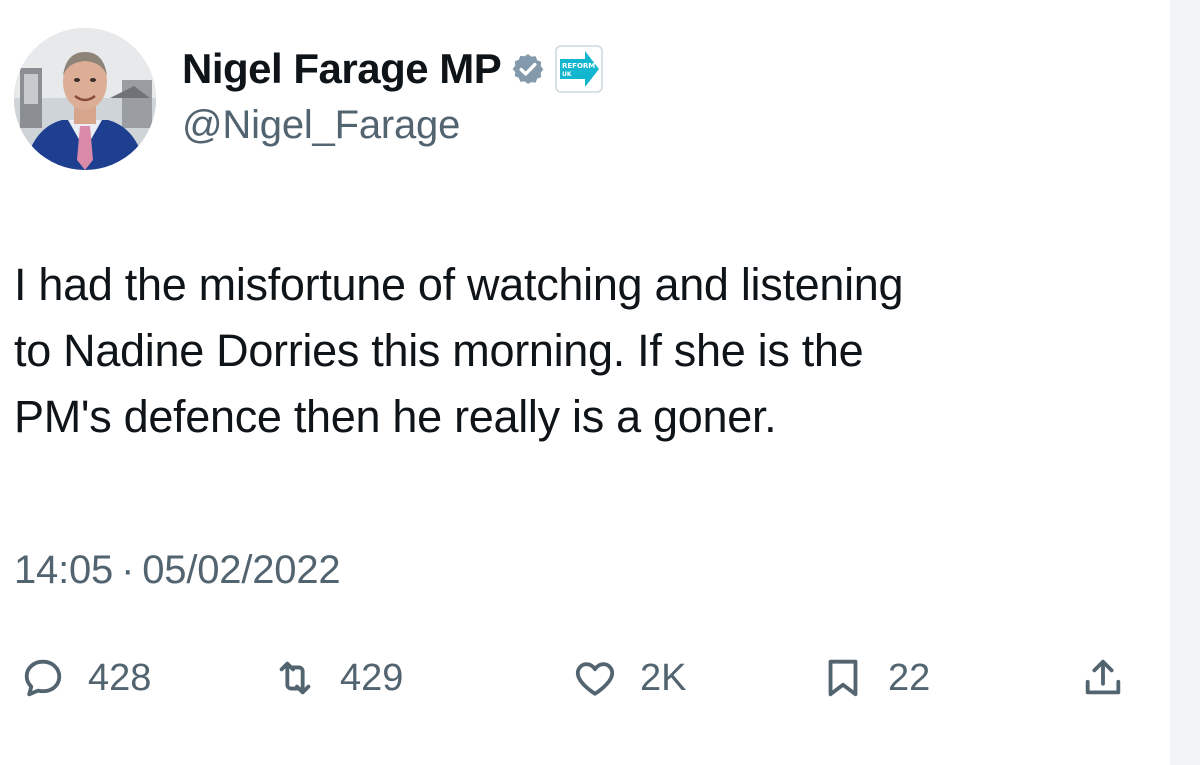  What do you see at coordinates (337, 678) in the screenshot?
I see `retweet-button: 429` at bounding box center [337, 678].